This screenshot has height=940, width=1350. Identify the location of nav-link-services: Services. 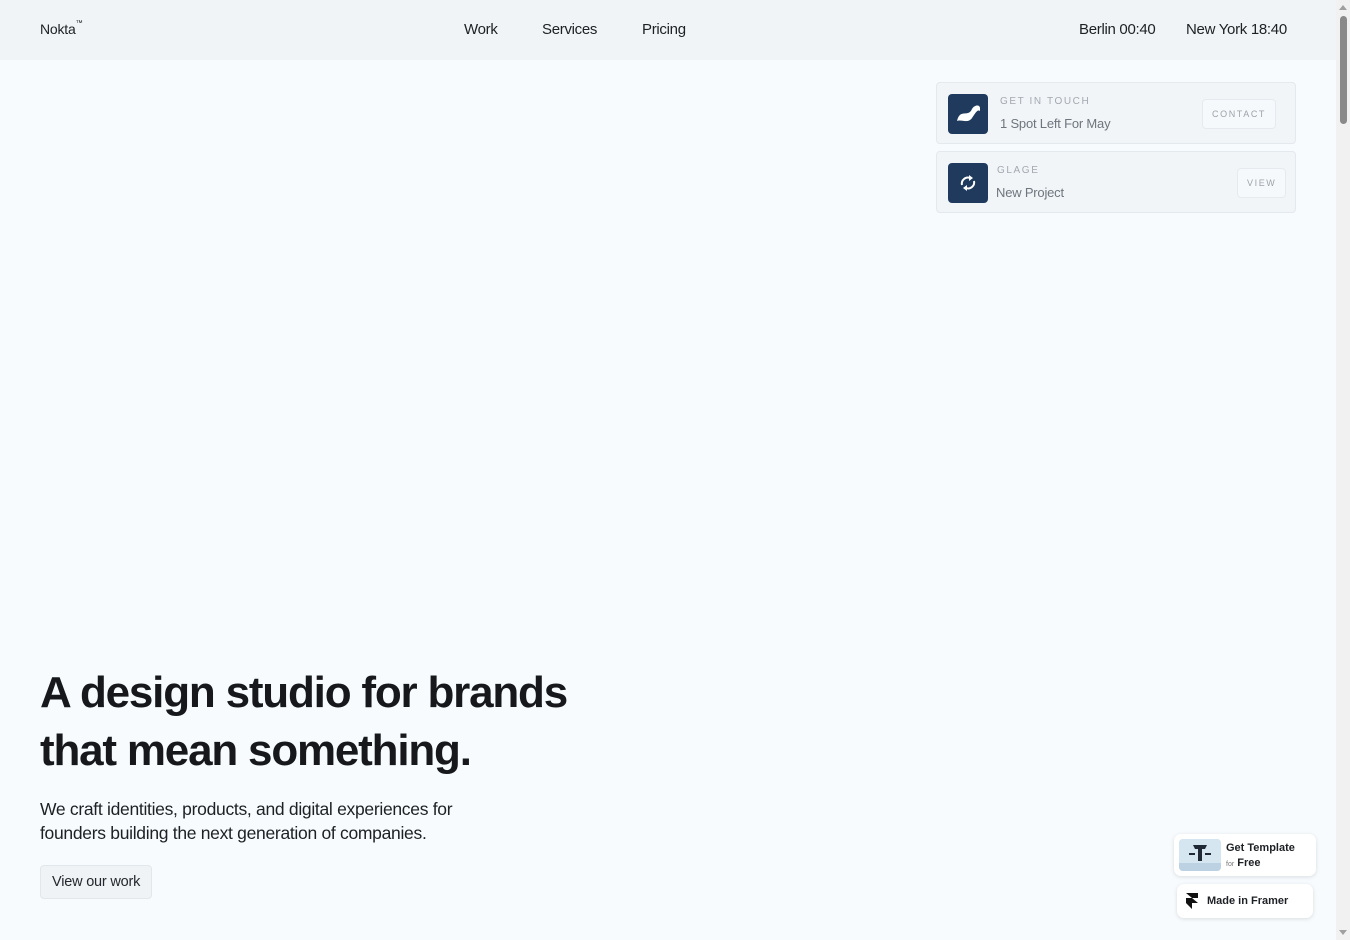
(569, 29).